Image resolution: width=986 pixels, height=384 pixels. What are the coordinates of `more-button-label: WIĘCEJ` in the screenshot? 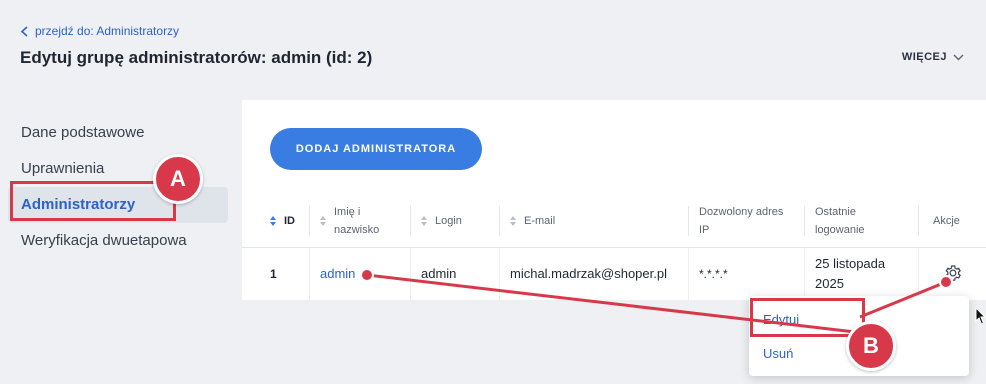 It's located at (924, 57).